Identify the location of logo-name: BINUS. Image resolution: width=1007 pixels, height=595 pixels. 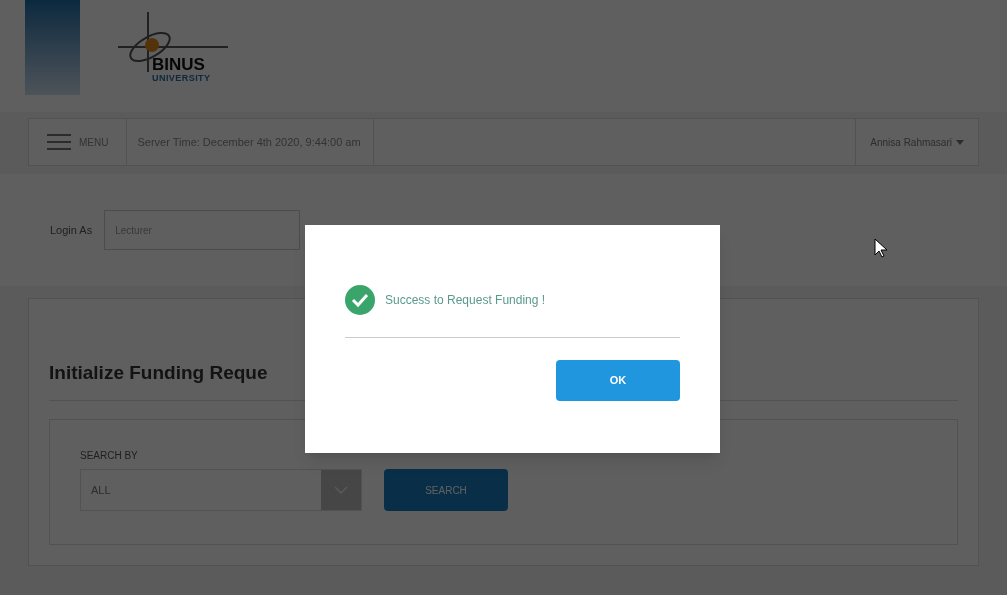
(179, 64).